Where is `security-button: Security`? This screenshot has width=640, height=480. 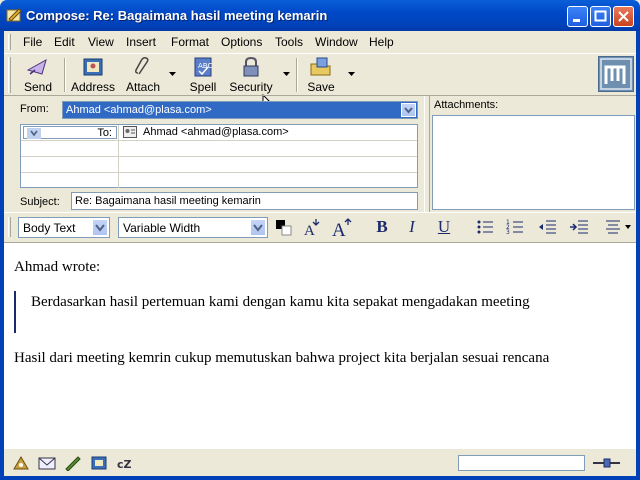
security-button: Security is located at coordinates (251, 75).